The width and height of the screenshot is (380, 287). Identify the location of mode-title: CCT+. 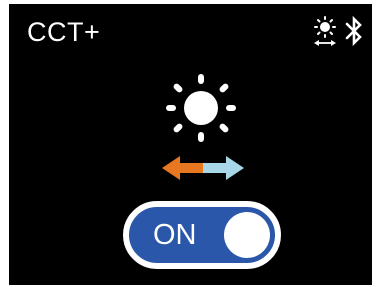
(64, 32).